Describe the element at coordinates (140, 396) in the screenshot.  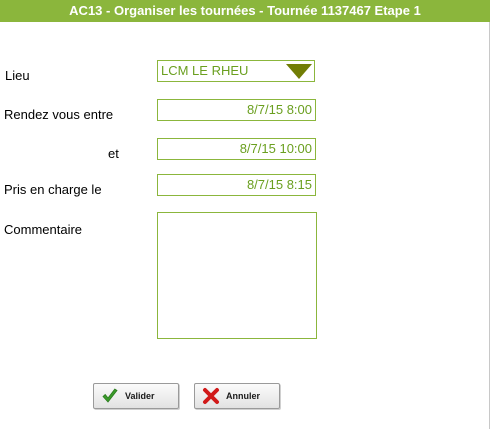
I see `valider-label: Valider` at that location.